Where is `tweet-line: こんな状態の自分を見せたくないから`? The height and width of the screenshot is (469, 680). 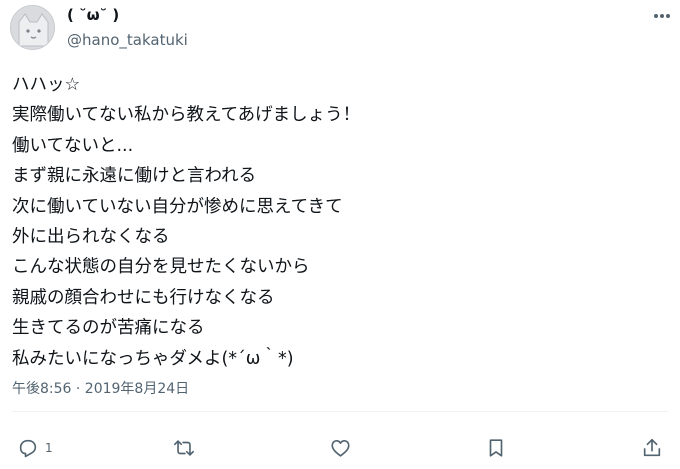
tweet-line: こんな状態の自分を見せたくないから is located at coordinates (161, 267).